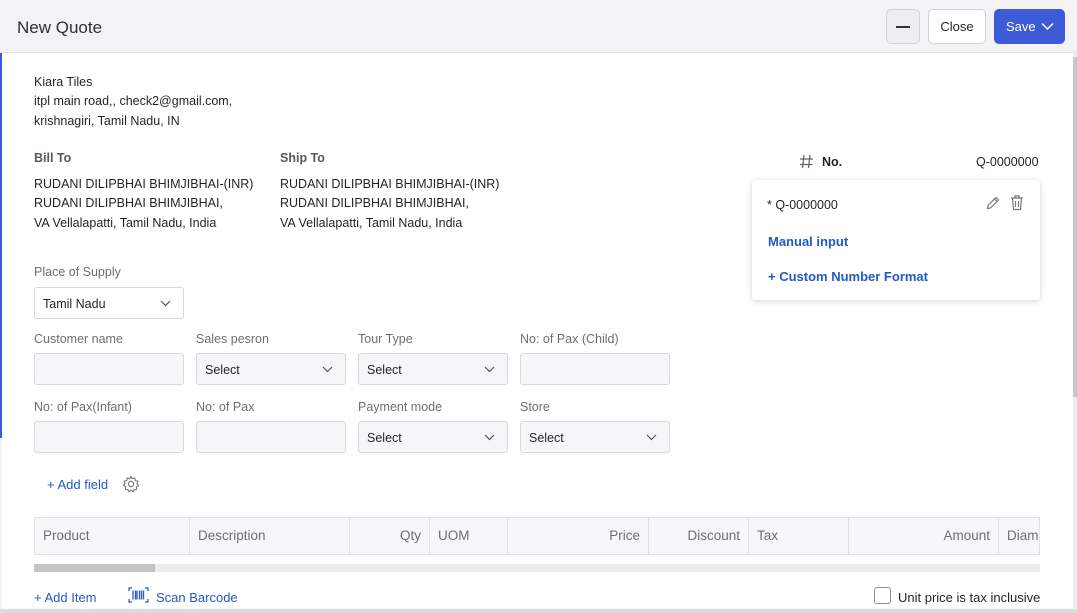 This screenshot has height=613, width=1077. What do you see at coordinates (469, 536) in the screenshot?
I see `column-uom: UOM` at bounding box center [469, 536].